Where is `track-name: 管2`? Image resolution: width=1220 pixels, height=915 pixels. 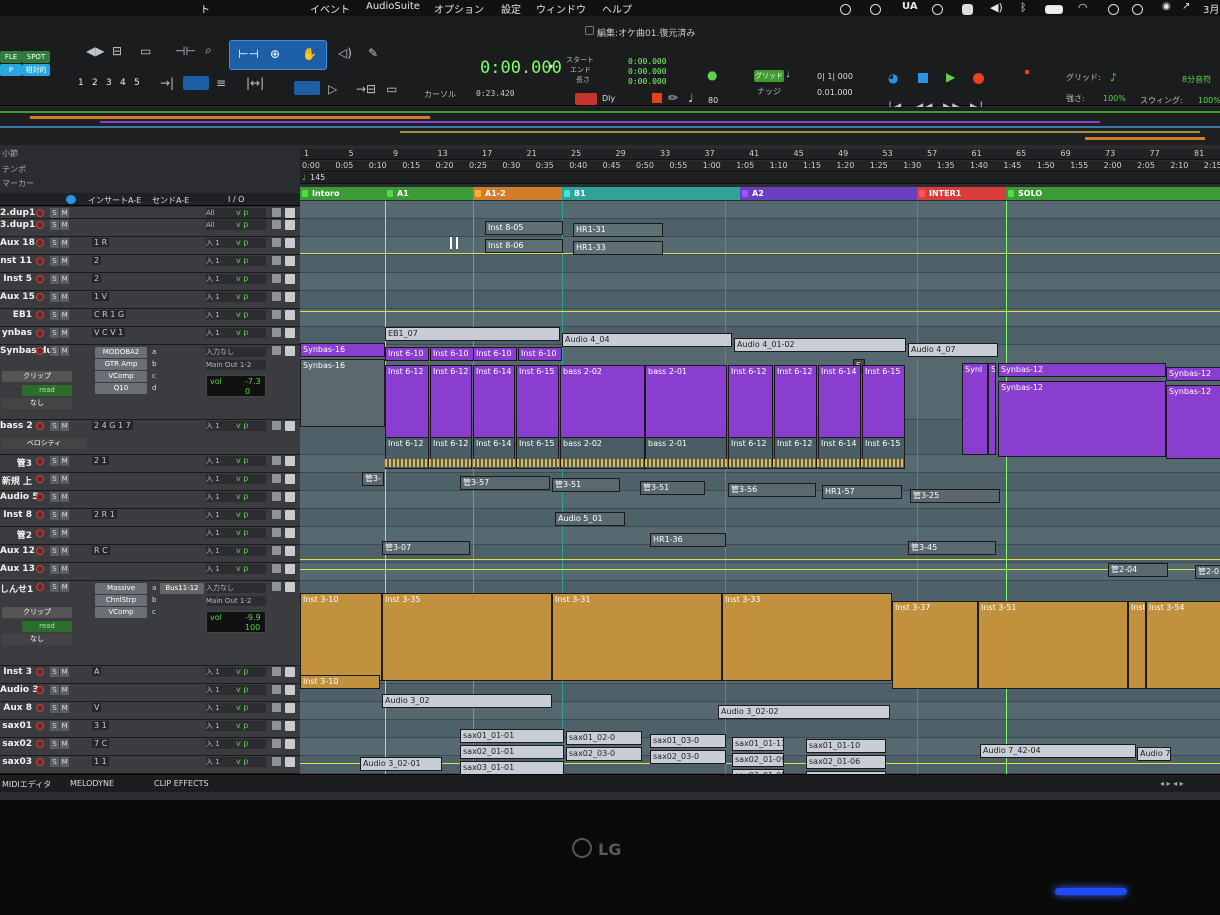 track-name: 管2 is located at coordinates (16, 534).